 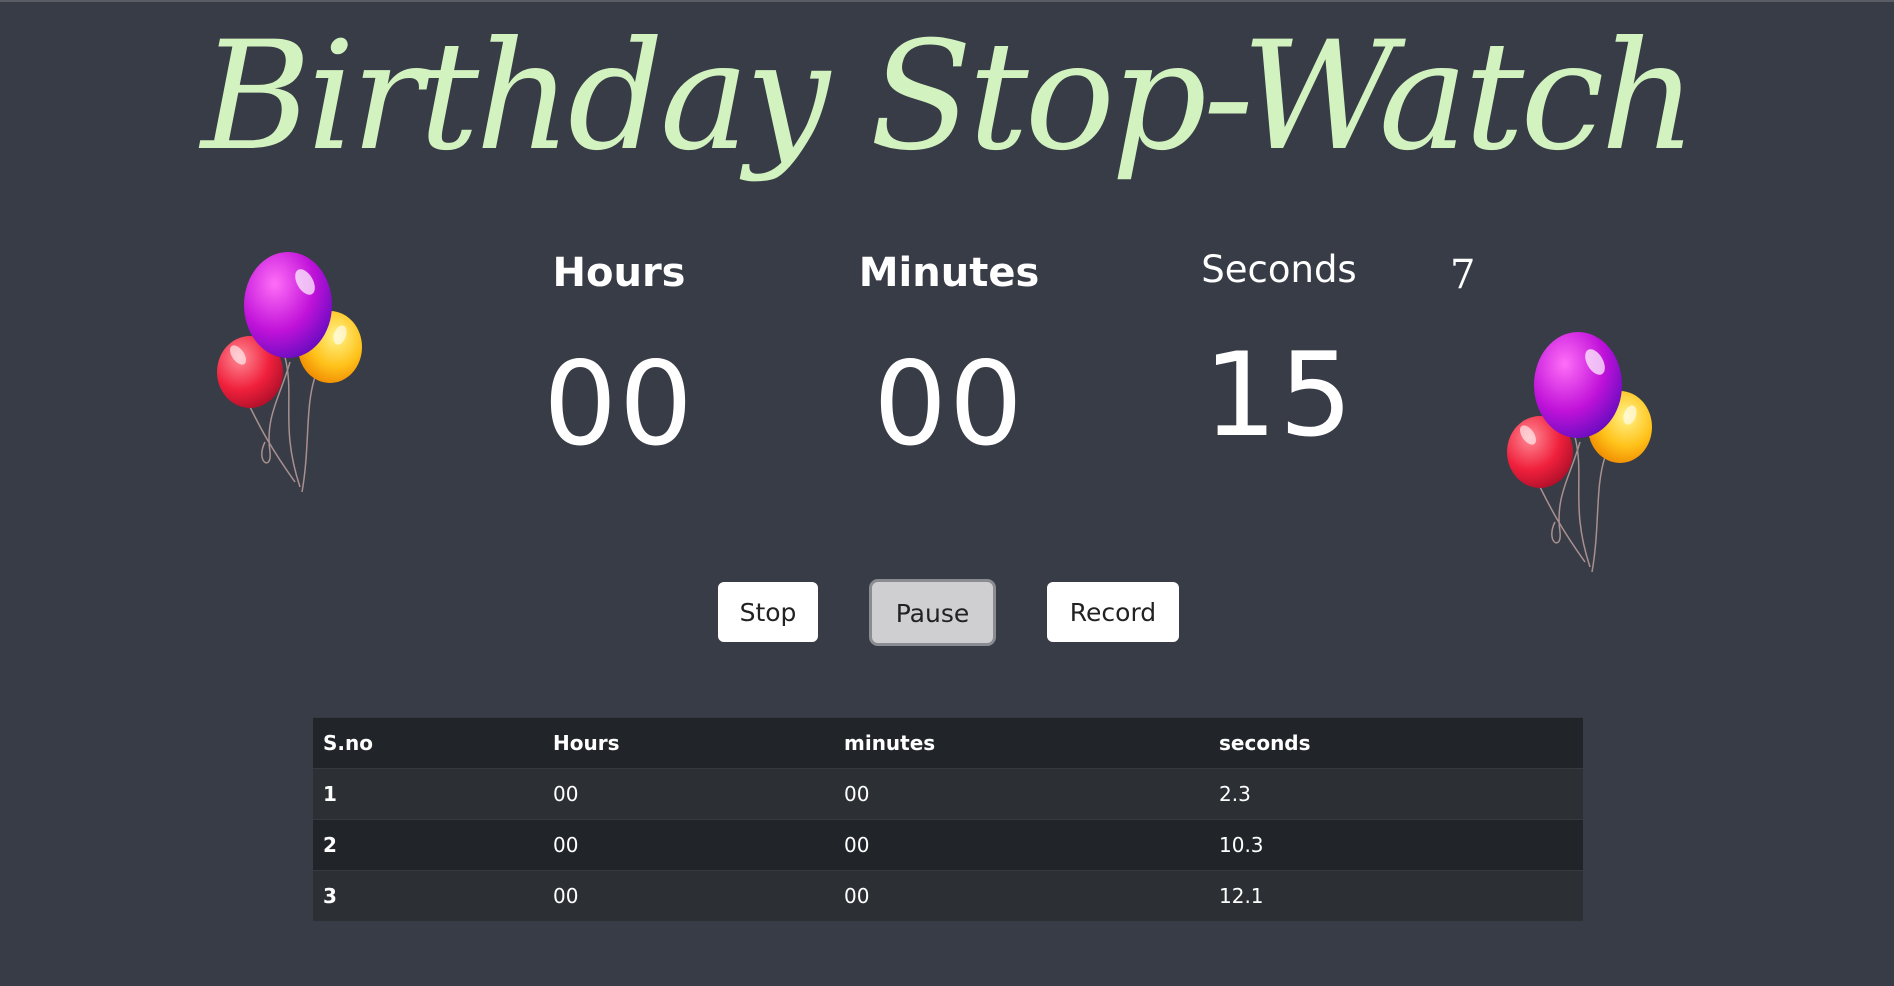 I want to click on column-header-seconds: seconds, so click(x=1396, y=743).